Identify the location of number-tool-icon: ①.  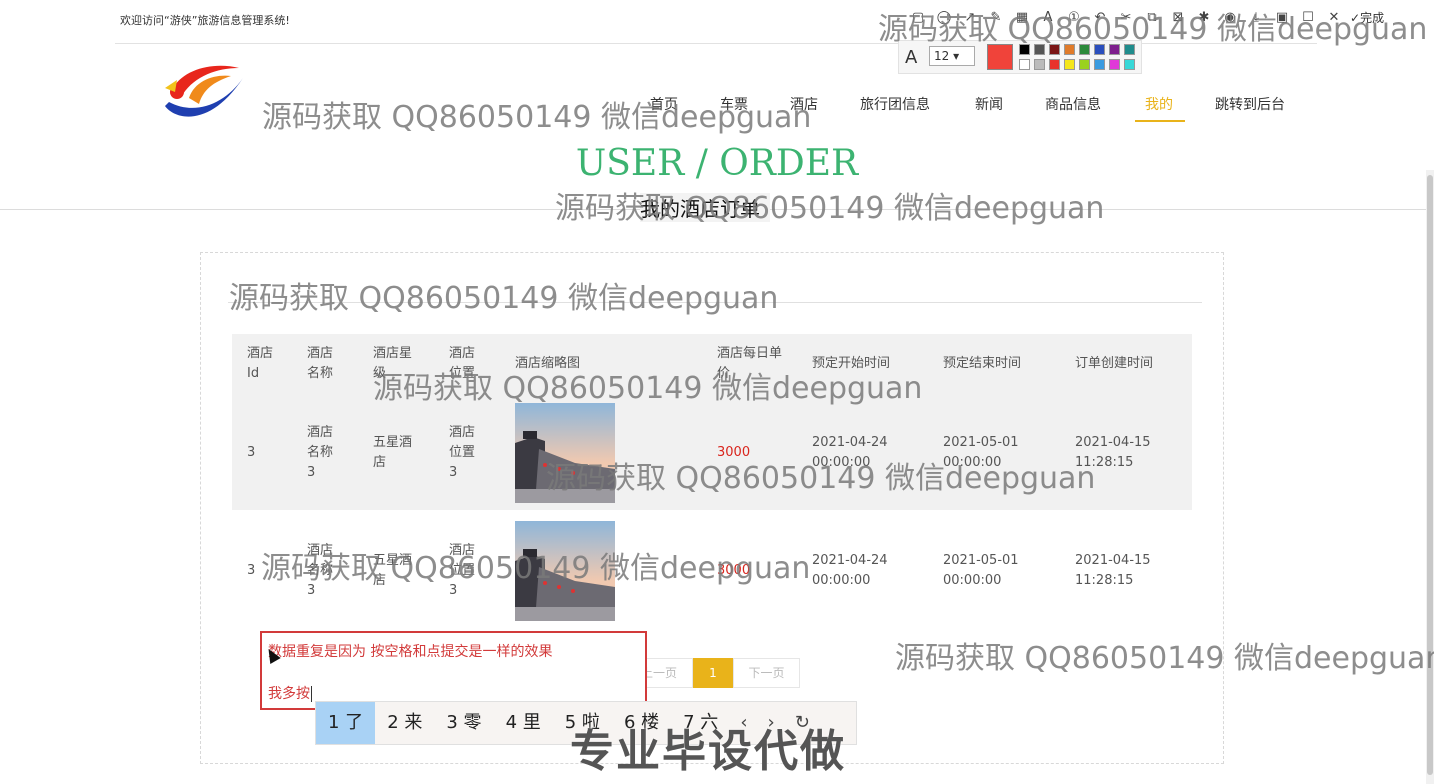
(1074, 18).